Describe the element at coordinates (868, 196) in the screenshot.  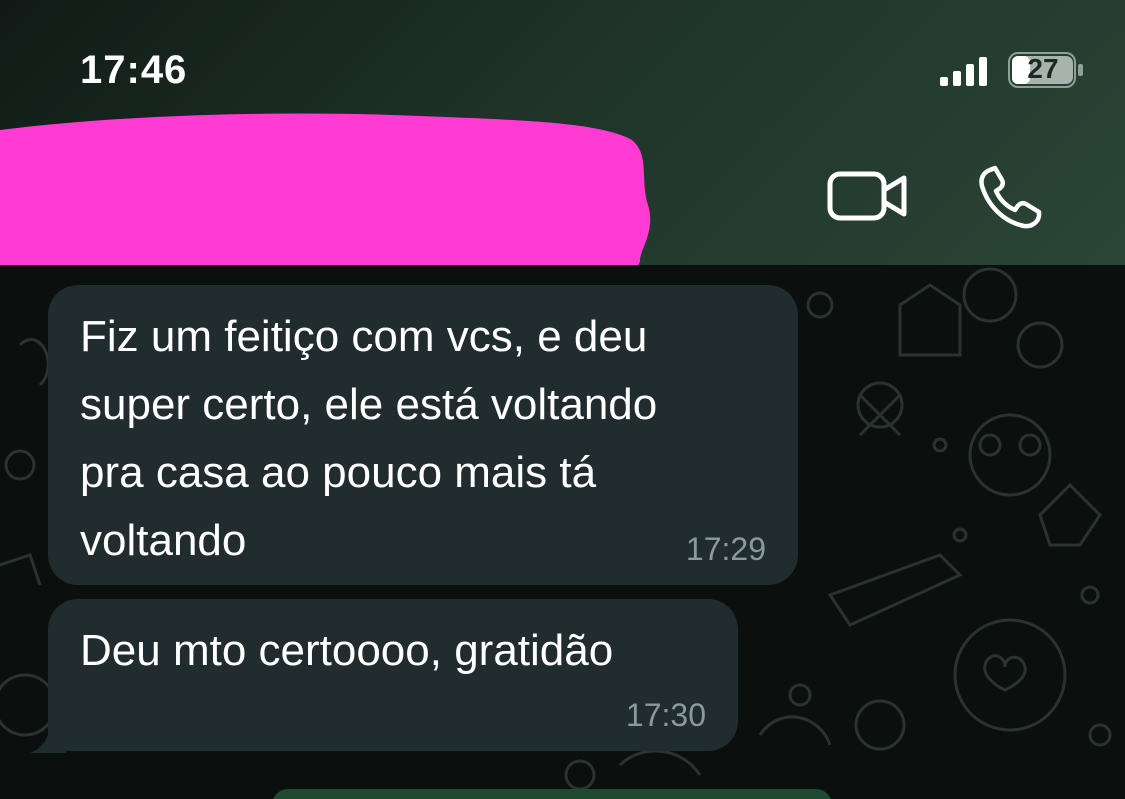
I see `video-call-button` at that location.